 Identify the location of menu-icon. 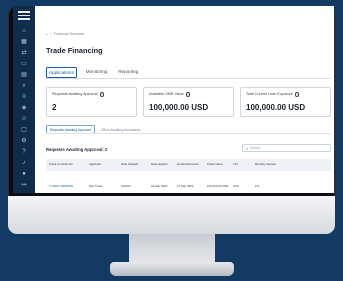
(24, 15).